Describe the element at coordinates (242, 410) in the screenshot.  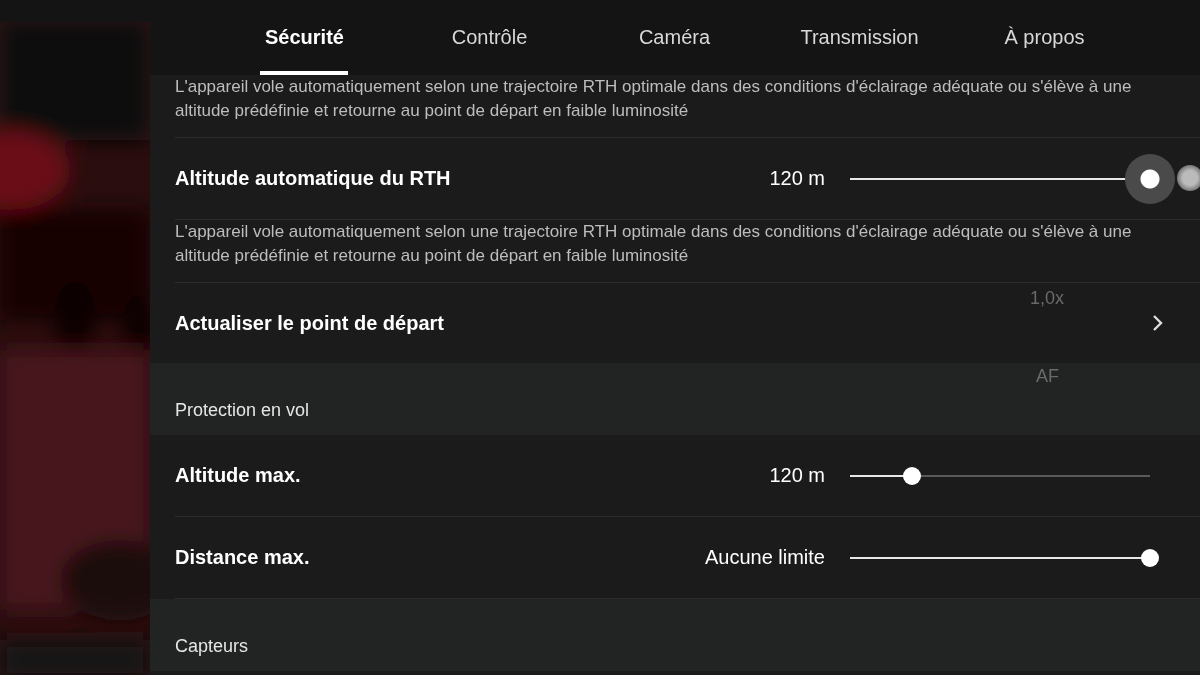
I see `section-title: Protection en vol` at that location.